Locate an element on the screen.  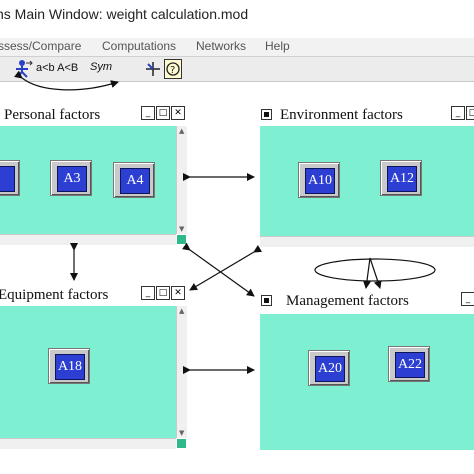
window-title-text: Personal factors is located at coordinates (52, 115).